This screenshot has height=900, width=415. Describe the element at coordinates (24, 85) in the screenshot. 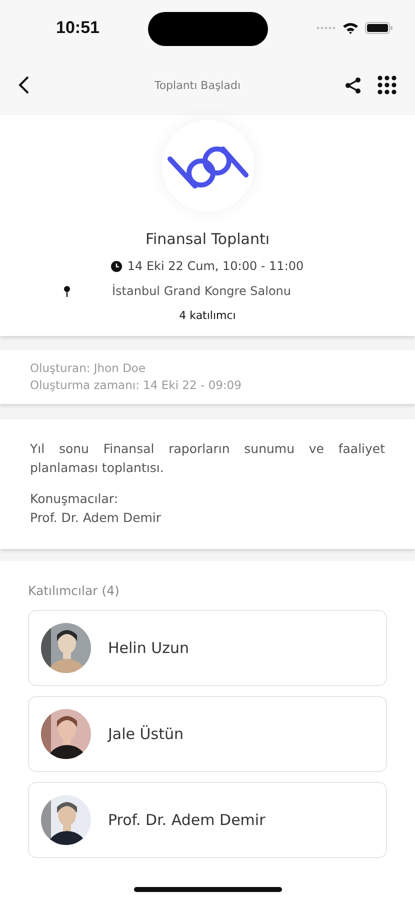

I see `back-icon` at that location.